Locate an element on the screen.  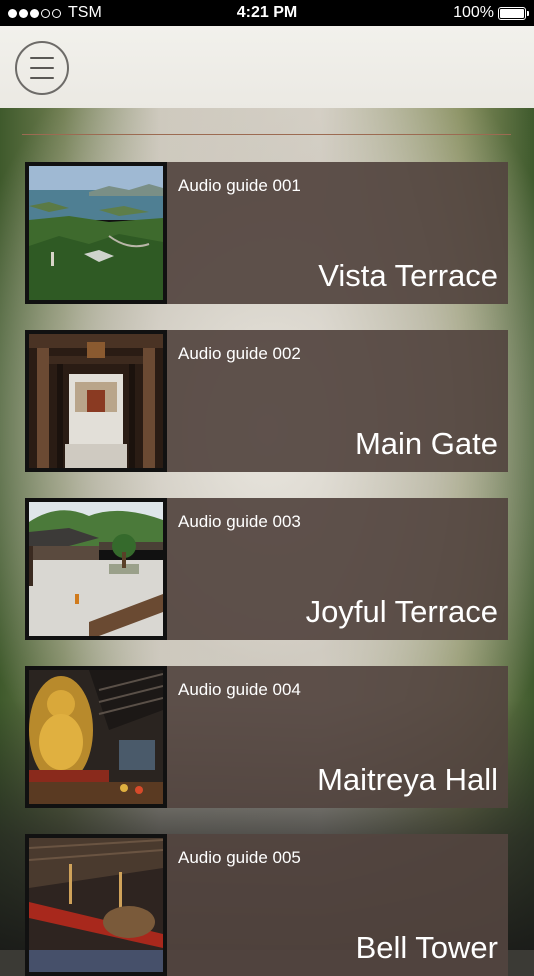
audio-guide-item: Audio guide 004 Maitreya Hall is located at coordinates (266, 737).